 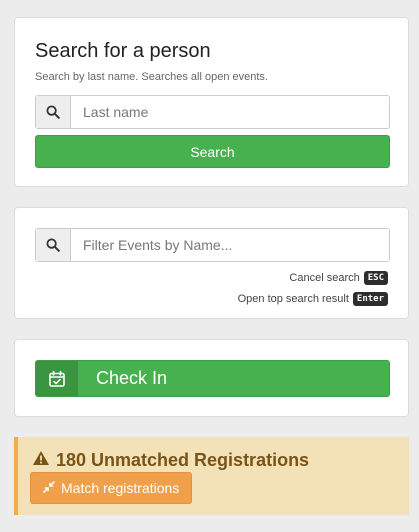 What do you see at coordinates (375, 278) in the screenshot?
I see `esc-key-badge: ESC` at bounding box center [375, 278].